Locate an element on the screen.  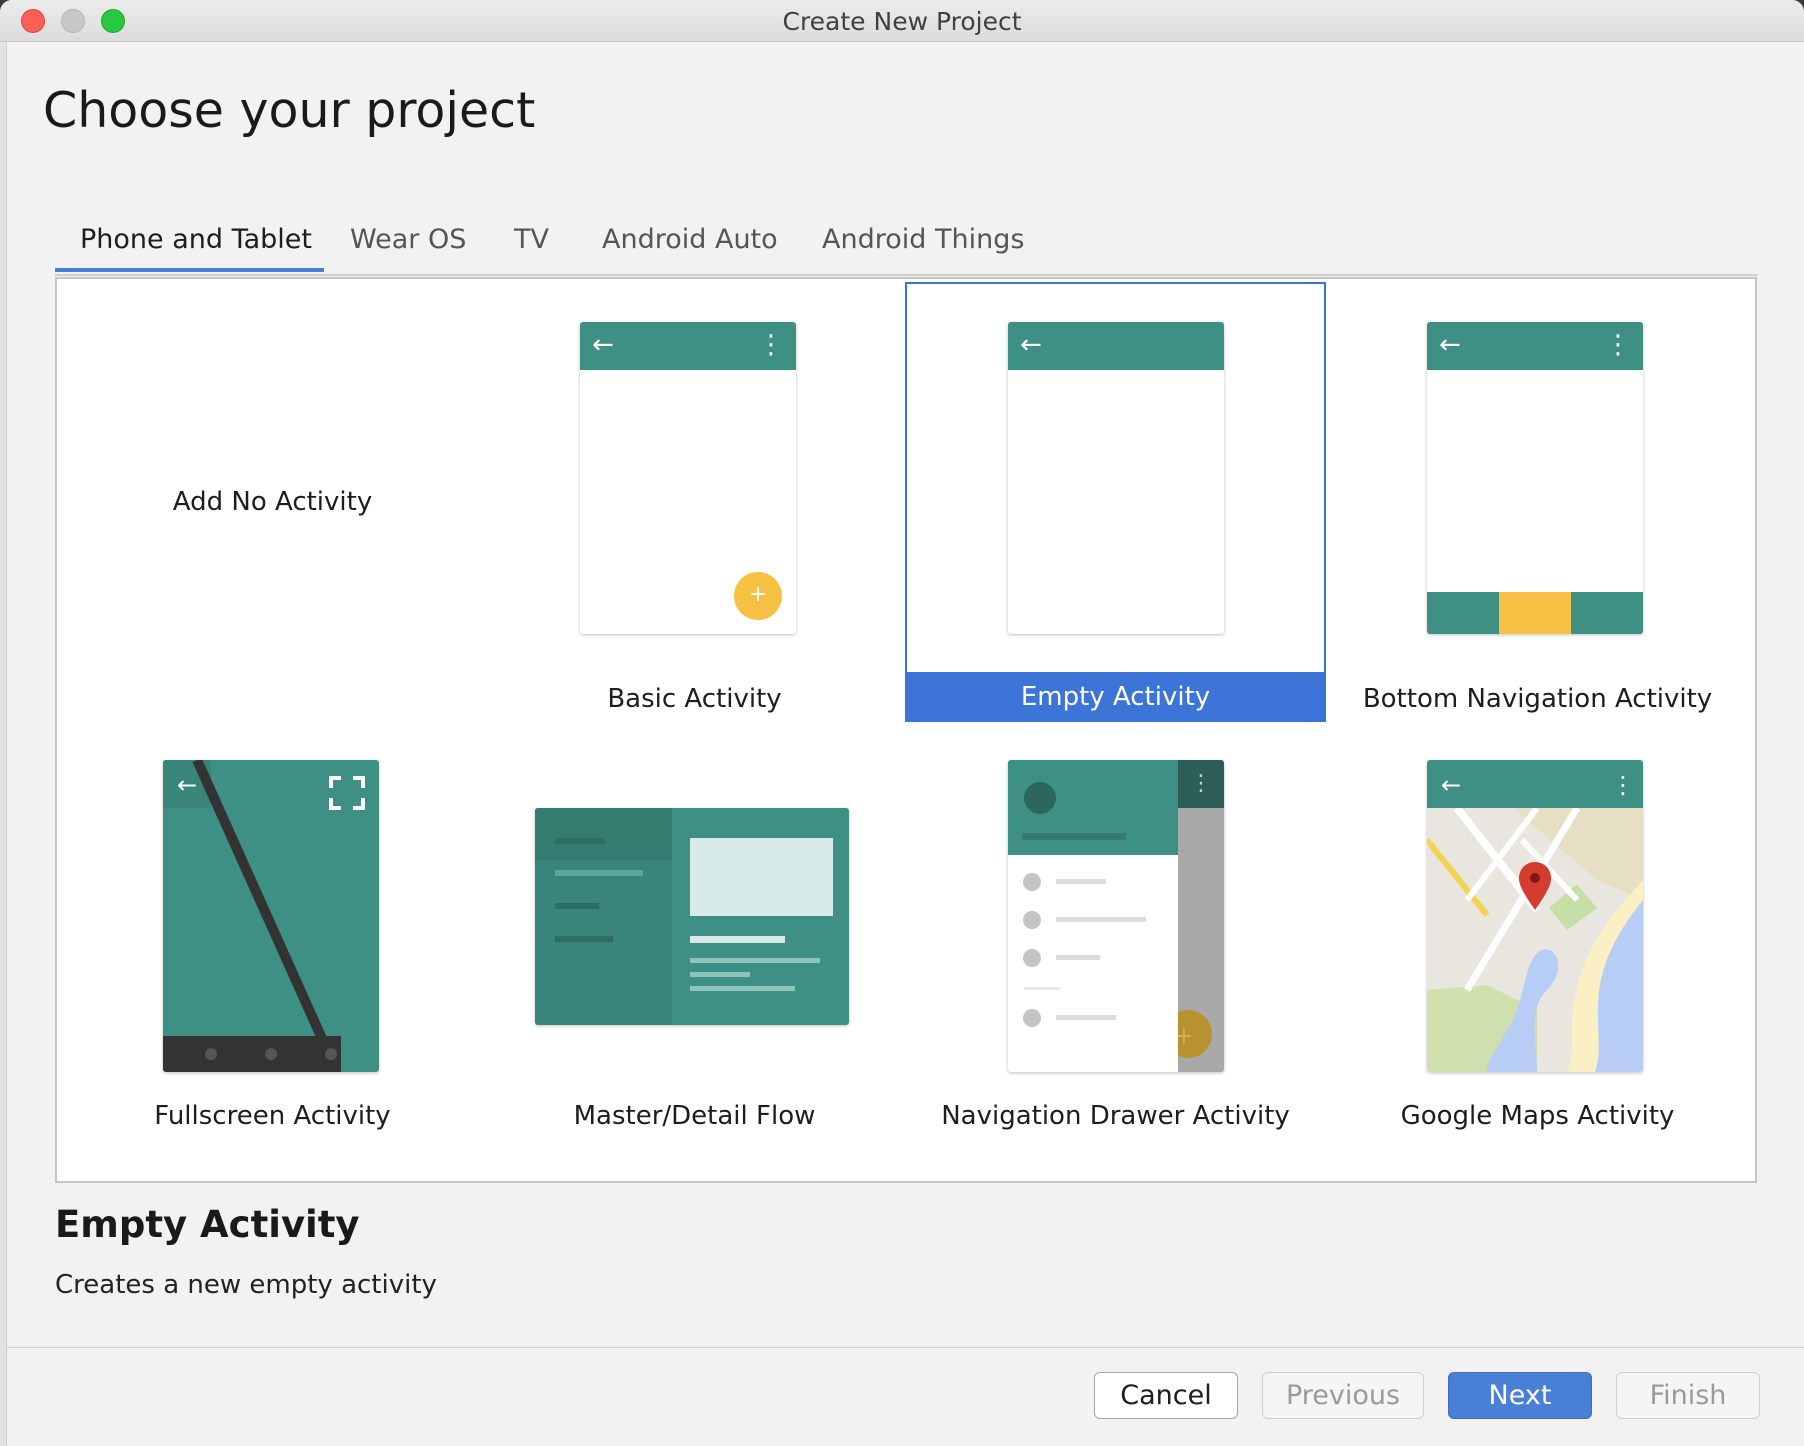
template-google-maps-activity: ← ⋮ Google Maps Activity is located at coordinates (1537, 952).